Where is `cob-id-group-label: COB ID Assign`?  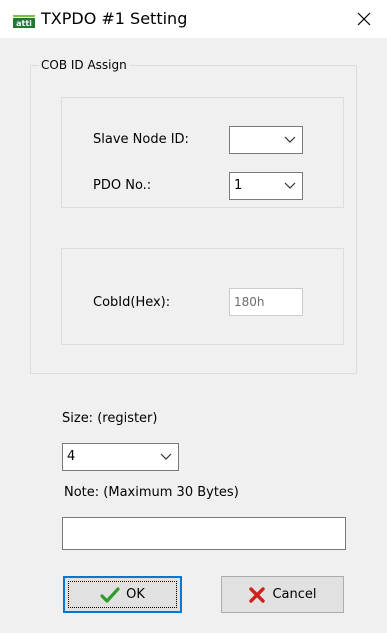 cob-id-group-label: COB ID Assign is located at coordinates (84, 65).